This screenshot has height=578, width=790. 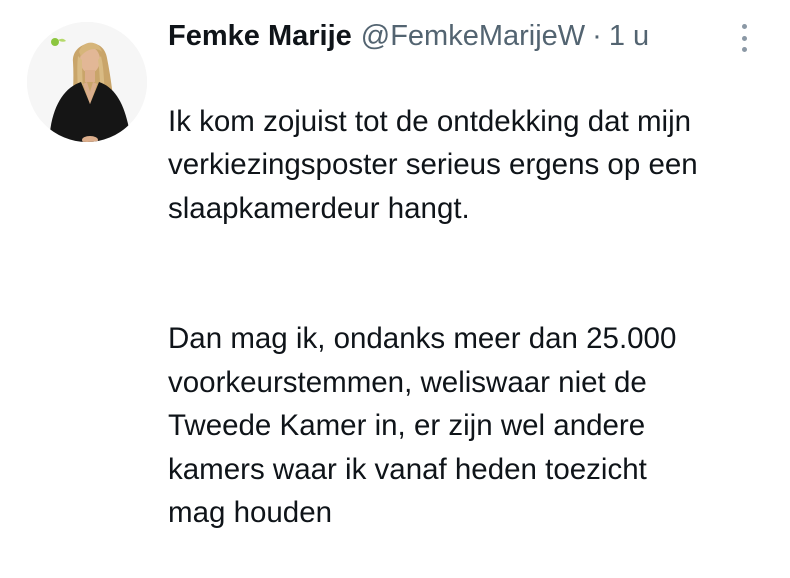 I want to click on user-handle: @FemkeMarijeW, so click(x=473, y=36).